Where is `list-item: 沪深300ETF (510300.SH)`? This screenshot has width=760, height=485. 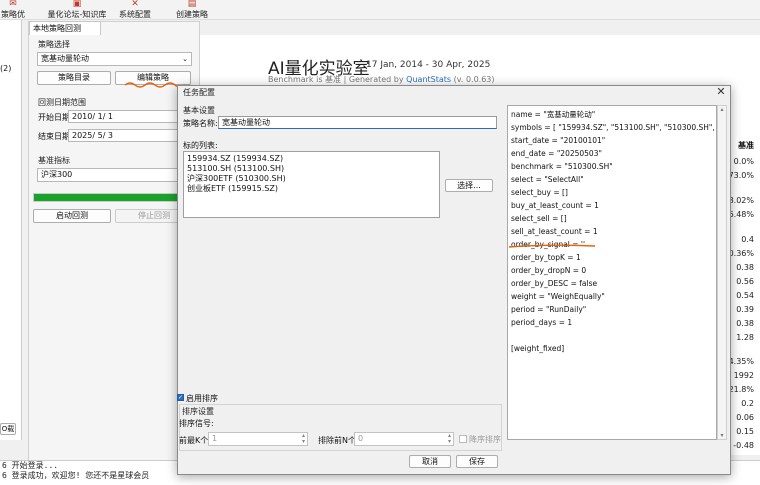
list-item: 沪深300ETF (510300.SH) is located at coordinates (311, 179).